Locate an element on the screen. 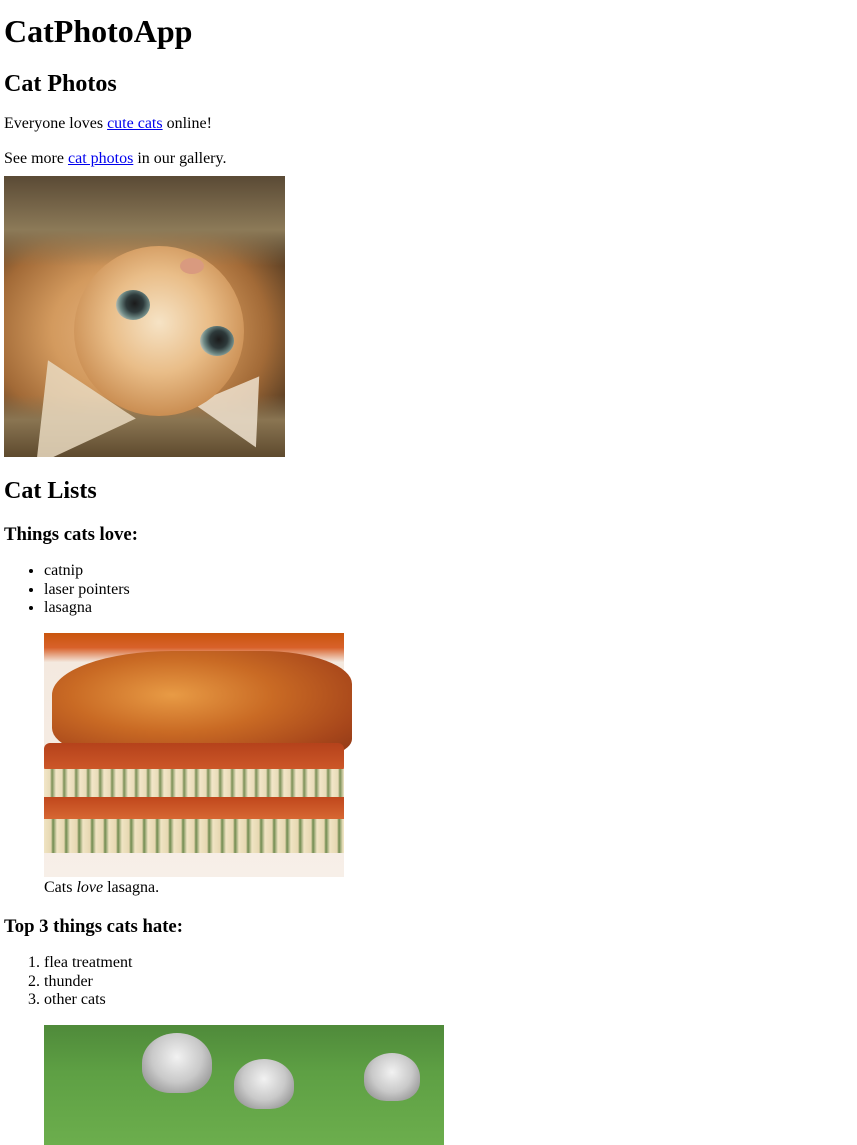 This screenshot has width=857, height=1145. intro-text-after: online! is located at coordinates (187, 124).